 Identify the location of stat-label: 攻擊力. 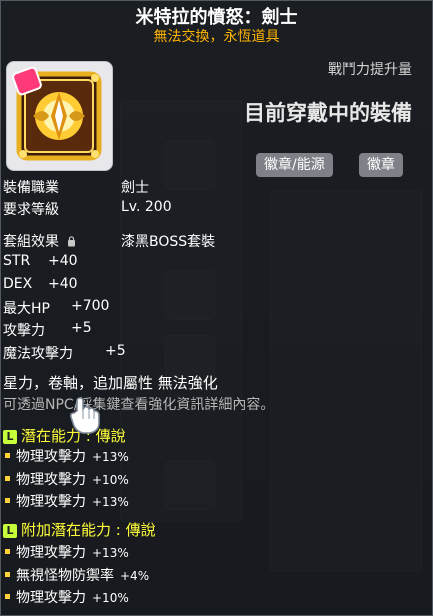
(24, 331).